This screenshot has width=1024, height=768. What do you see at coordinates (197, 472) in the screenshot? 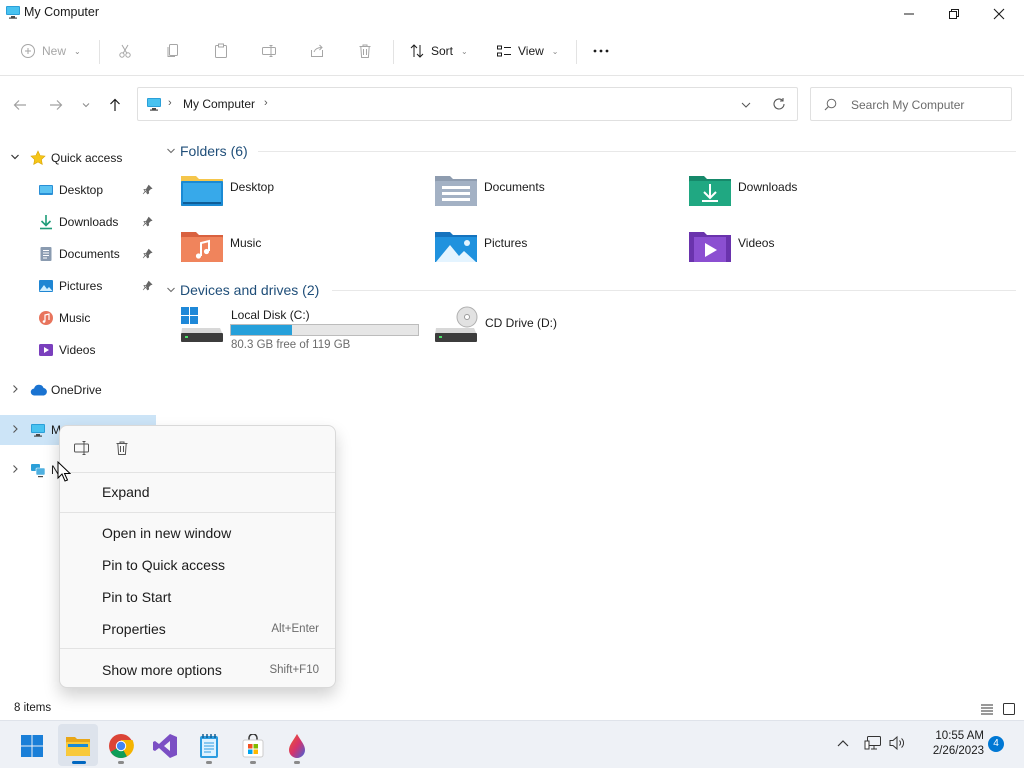
I see `menu-separator` at bounding box center [197, 472].